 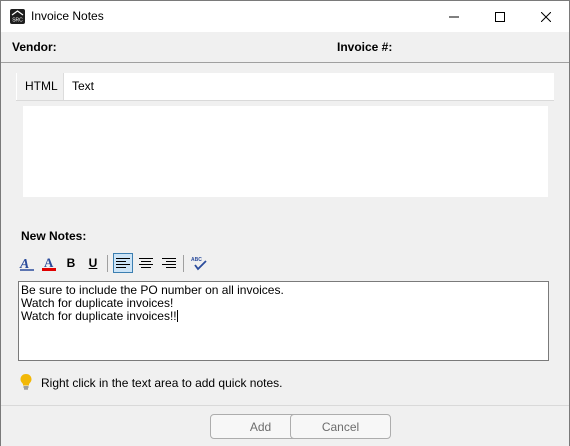 I want to click on new-notes-label: New Notes:, so click(x=54, y=236).